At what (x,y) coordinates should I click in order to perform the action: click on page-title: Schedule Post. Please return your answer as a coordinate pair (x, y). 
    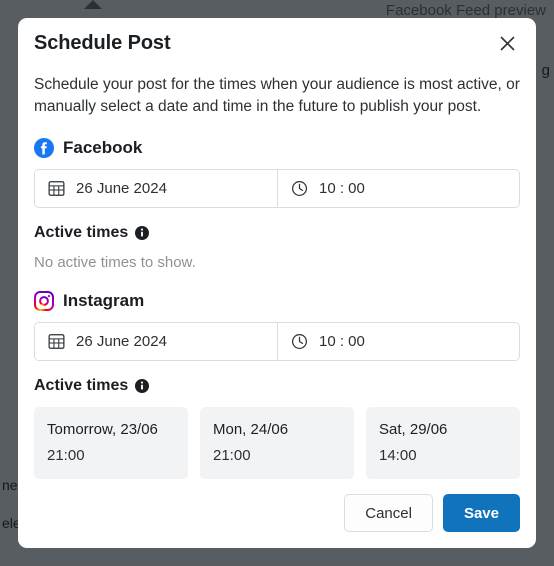
    Looking at the image, I should click on (102, 43).